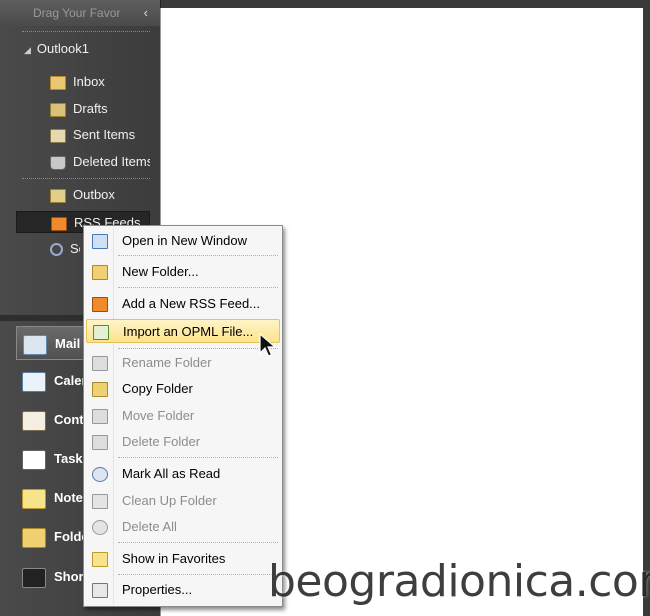  What do you see at coordinates (100, 241) in the screenshot?
I see `new-window-icon` at bounding box center [100, 241].